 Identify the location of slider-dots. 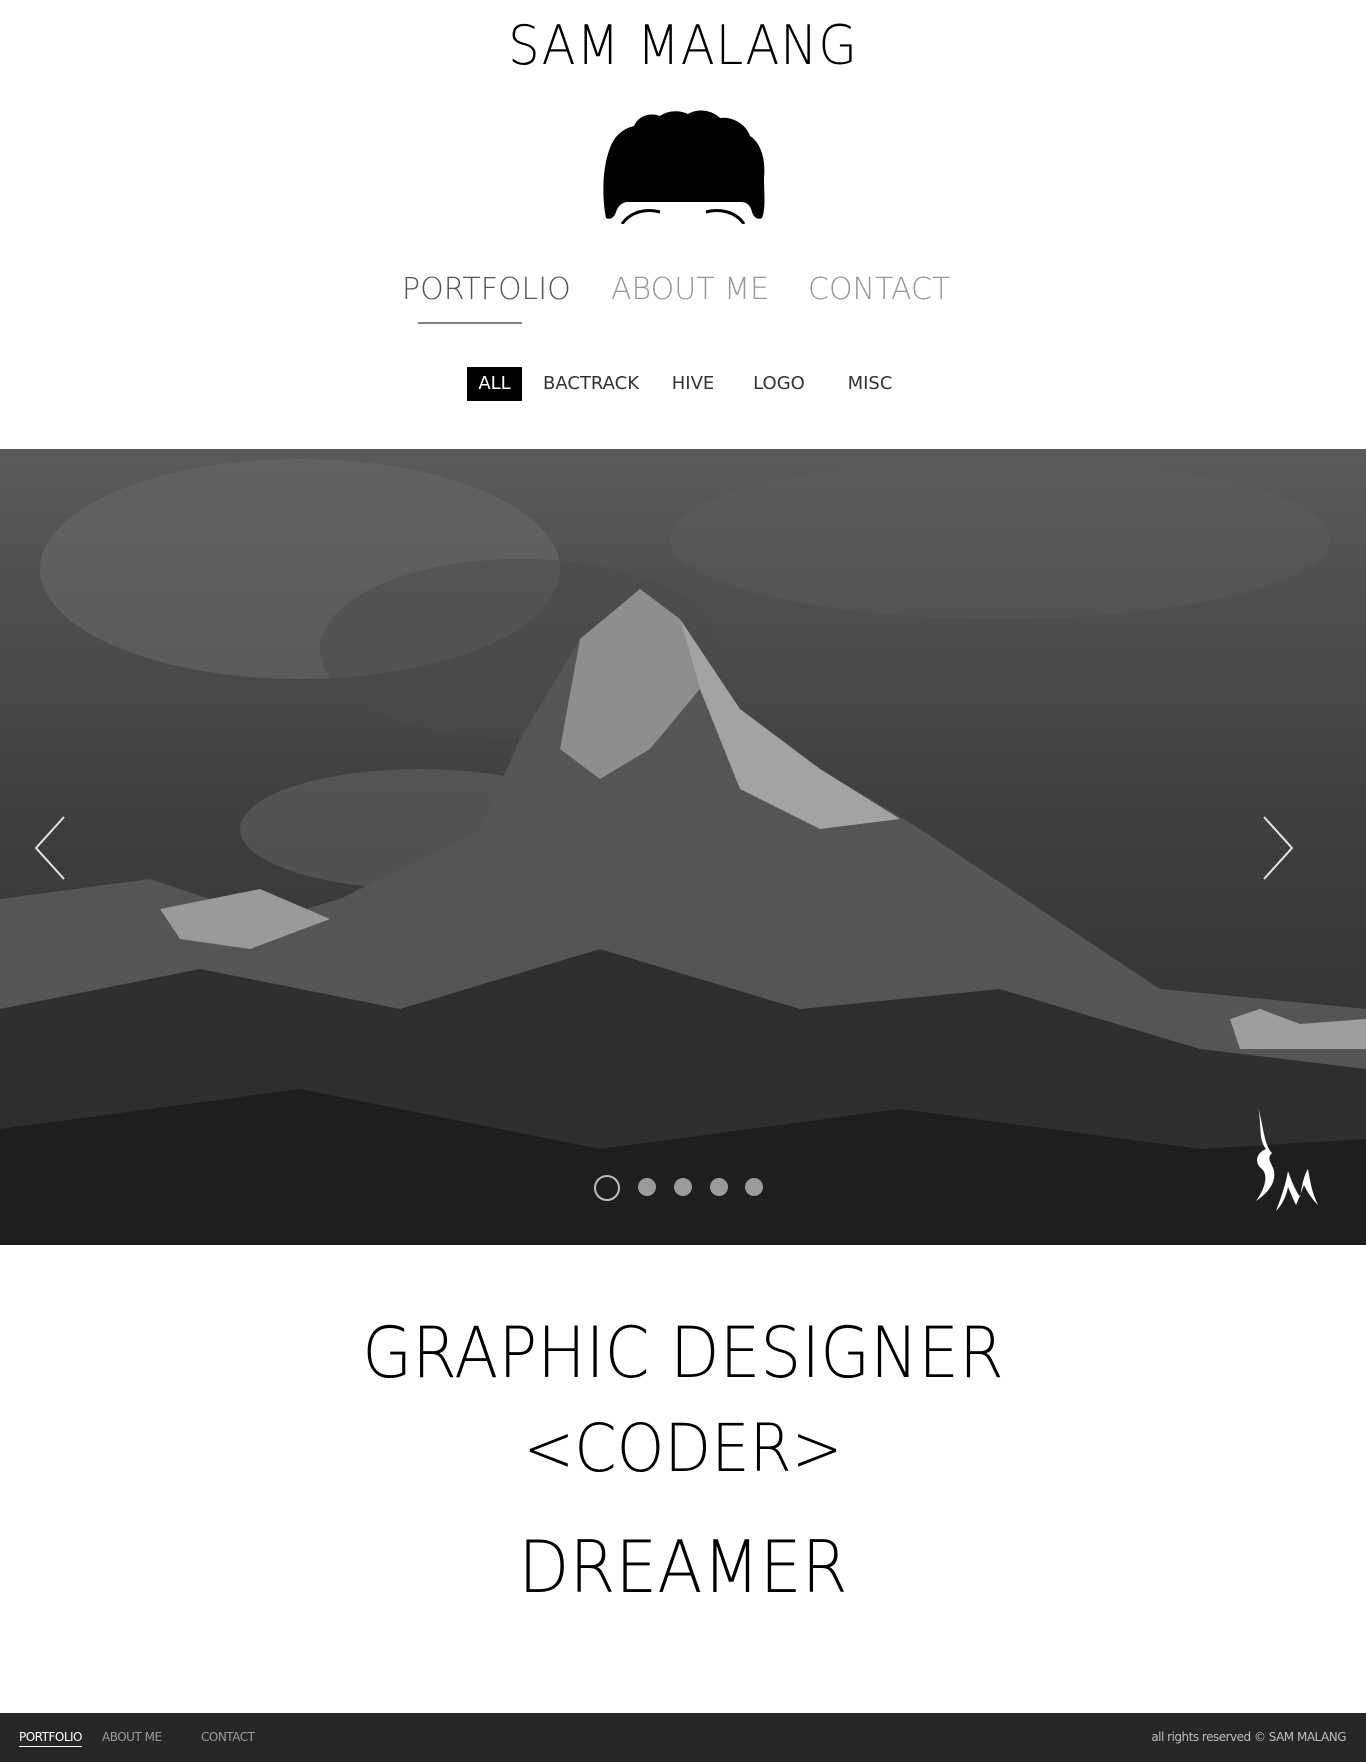
(684, 1186).